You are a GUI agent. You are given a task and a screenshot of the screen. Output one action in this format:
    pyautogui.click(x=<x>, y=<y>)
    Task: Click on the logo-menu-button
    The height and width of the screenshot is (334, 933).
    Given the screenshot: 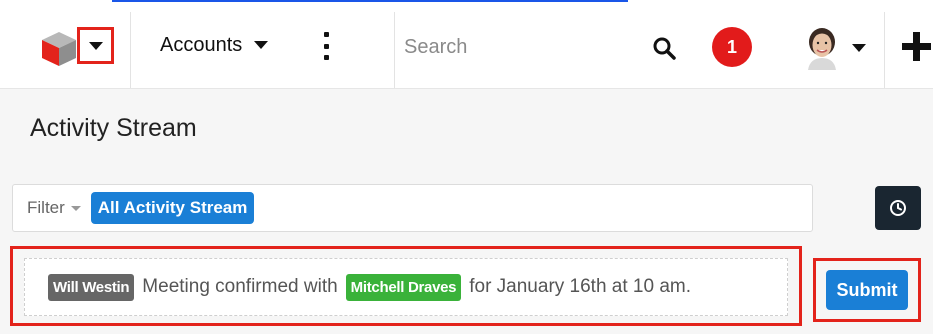 What is the action you would take?
    pyautogui.click(x=95, y=45)
    